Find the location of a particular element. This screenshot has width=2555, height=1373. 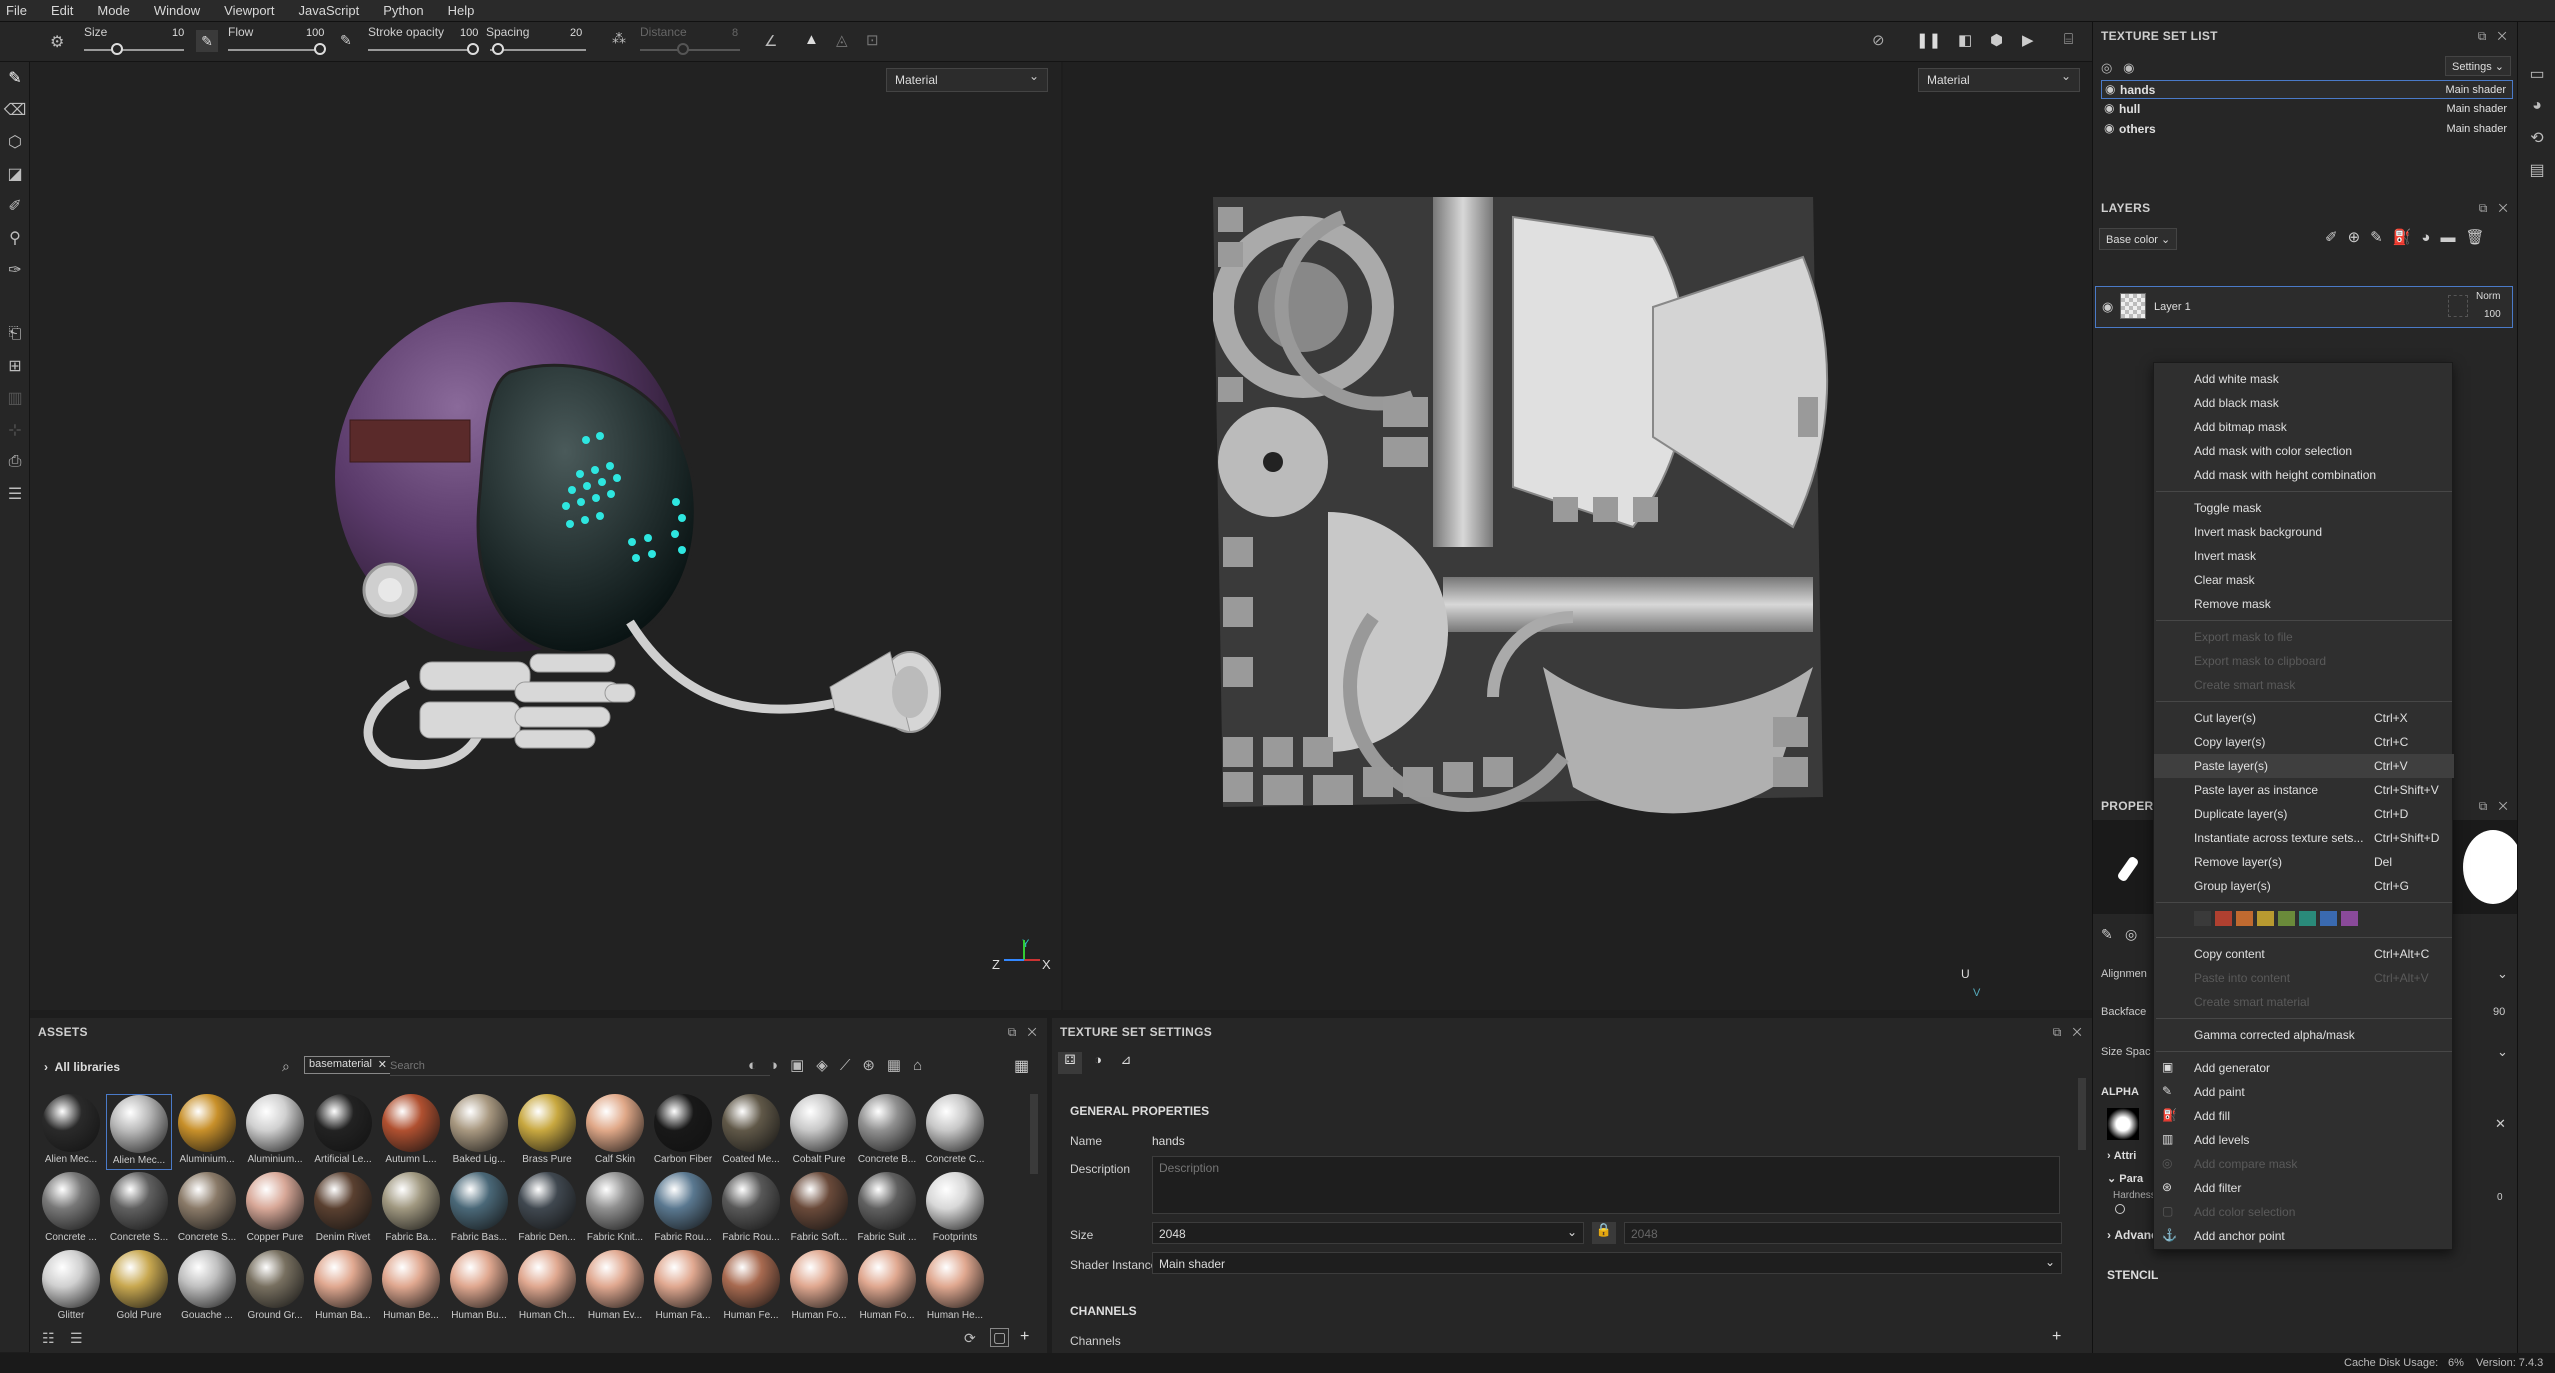

backface-value: 90 is located at coordinates (2499, 1012).